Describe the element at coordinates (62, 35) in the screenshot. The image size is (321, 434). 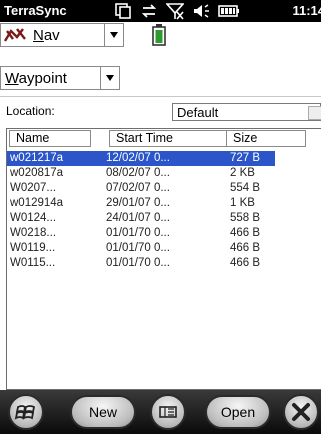
I see `nav-dropdown: Nav` at that location.